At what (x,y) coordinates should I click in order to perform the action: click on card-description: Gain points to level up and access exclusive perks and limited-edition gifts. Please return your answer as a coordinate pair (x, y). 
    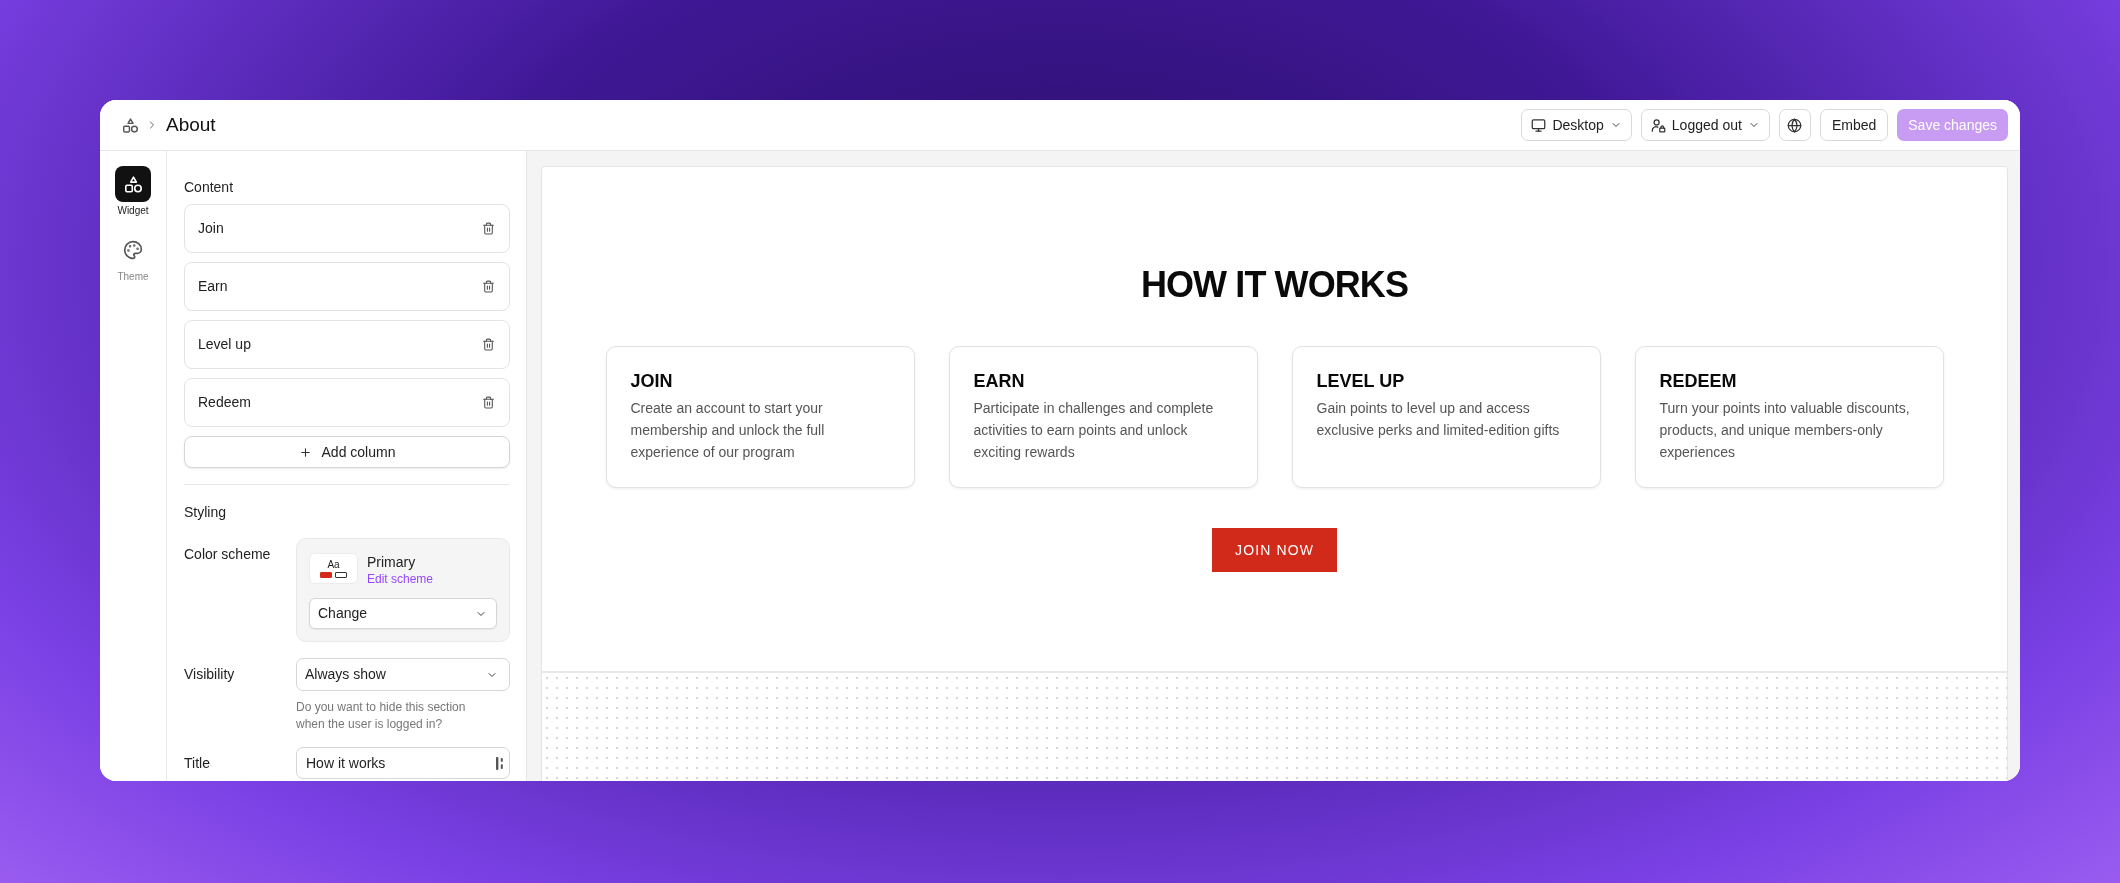
    Looking at the image, I should click on (1438, 419).